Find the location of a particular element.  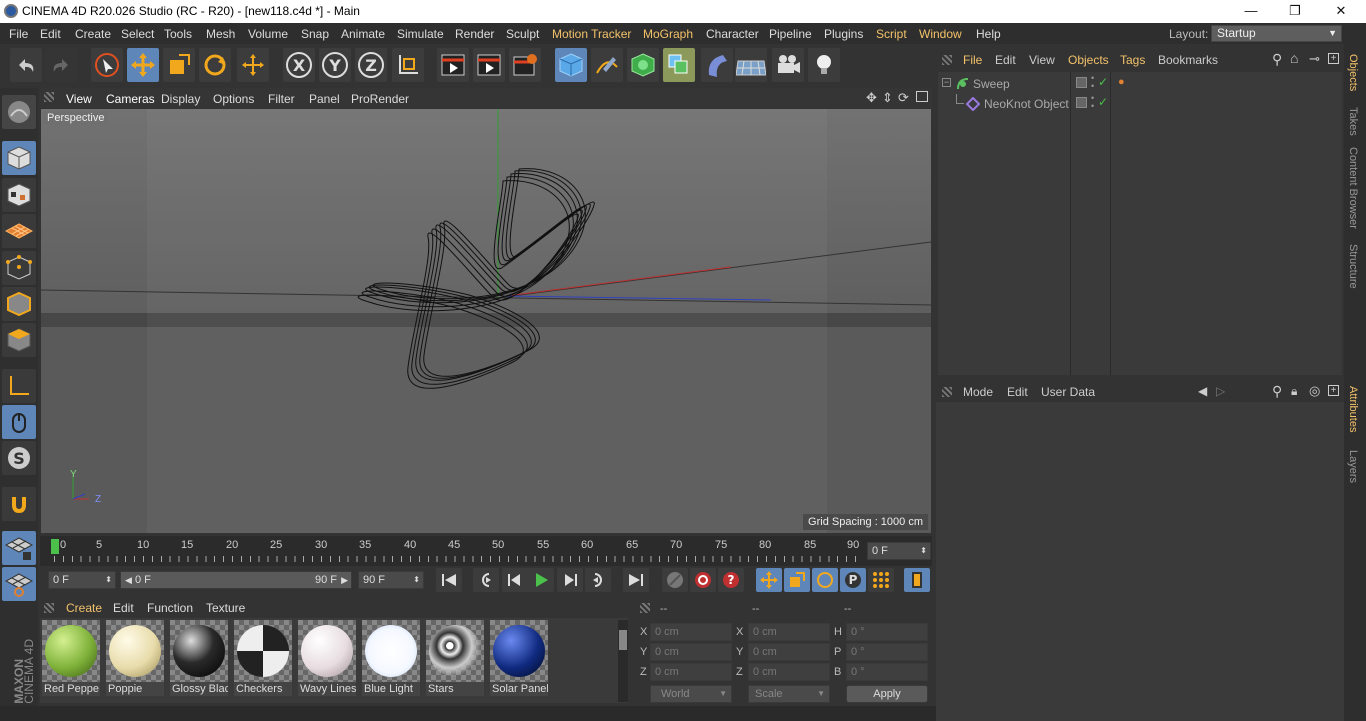

key-pla-button is located at coordinates (881, 580).